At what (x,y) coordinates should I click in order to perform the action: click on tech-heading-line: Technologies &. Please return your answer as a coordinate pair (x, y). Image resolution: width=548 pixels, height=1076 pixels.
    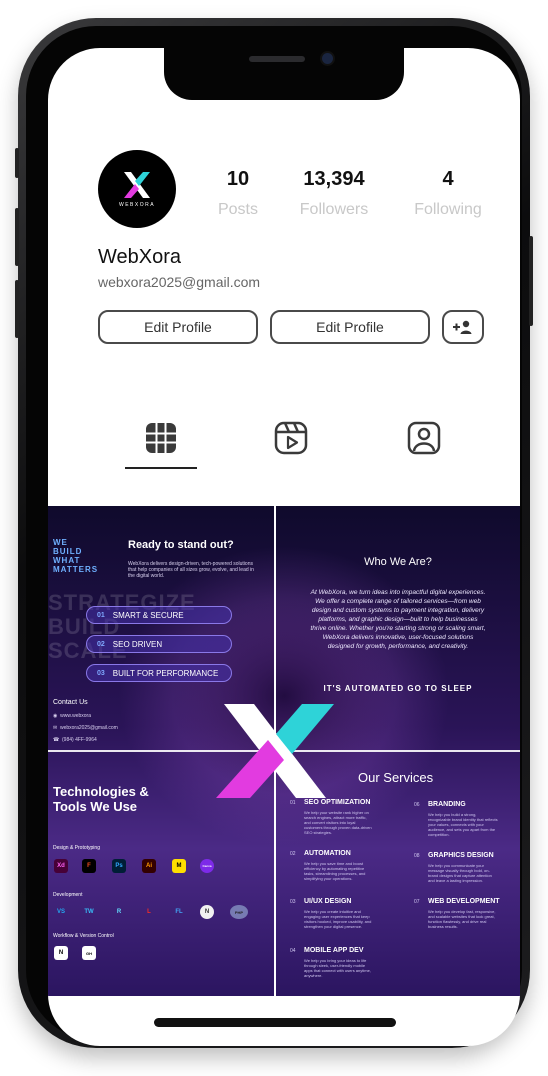
    Looking at the image, I should click on (101, 791).